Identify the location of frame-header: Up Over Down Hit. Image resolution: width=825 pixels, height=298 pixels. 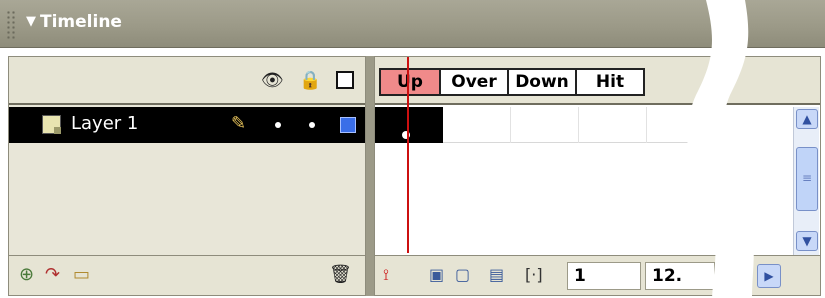
(597, 81).